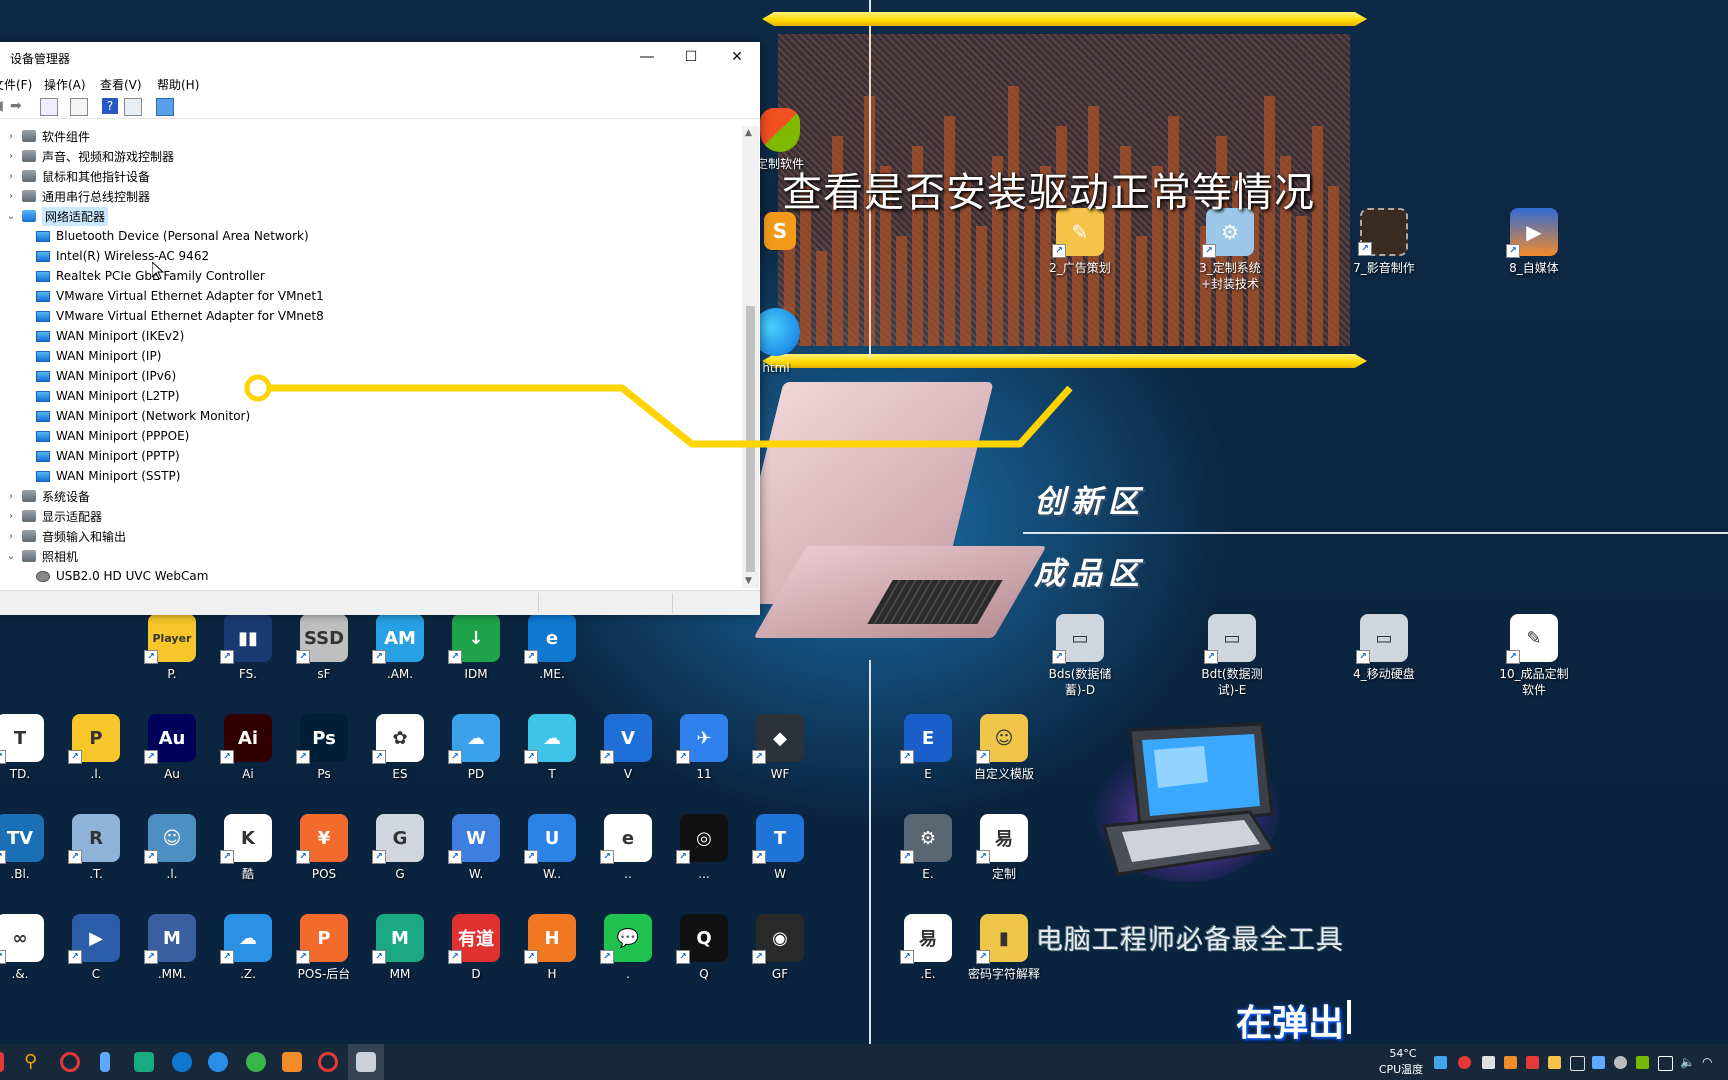  Describe the element at coordinates (748, 581) in the screenshot. I see `scroll-down-icon: ▼` at that location.